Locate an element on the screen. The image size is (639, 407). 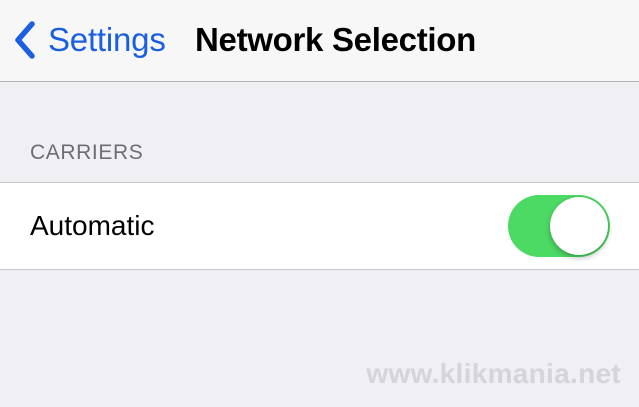
back-button-label: Settings is located at coordinates (107, 39).